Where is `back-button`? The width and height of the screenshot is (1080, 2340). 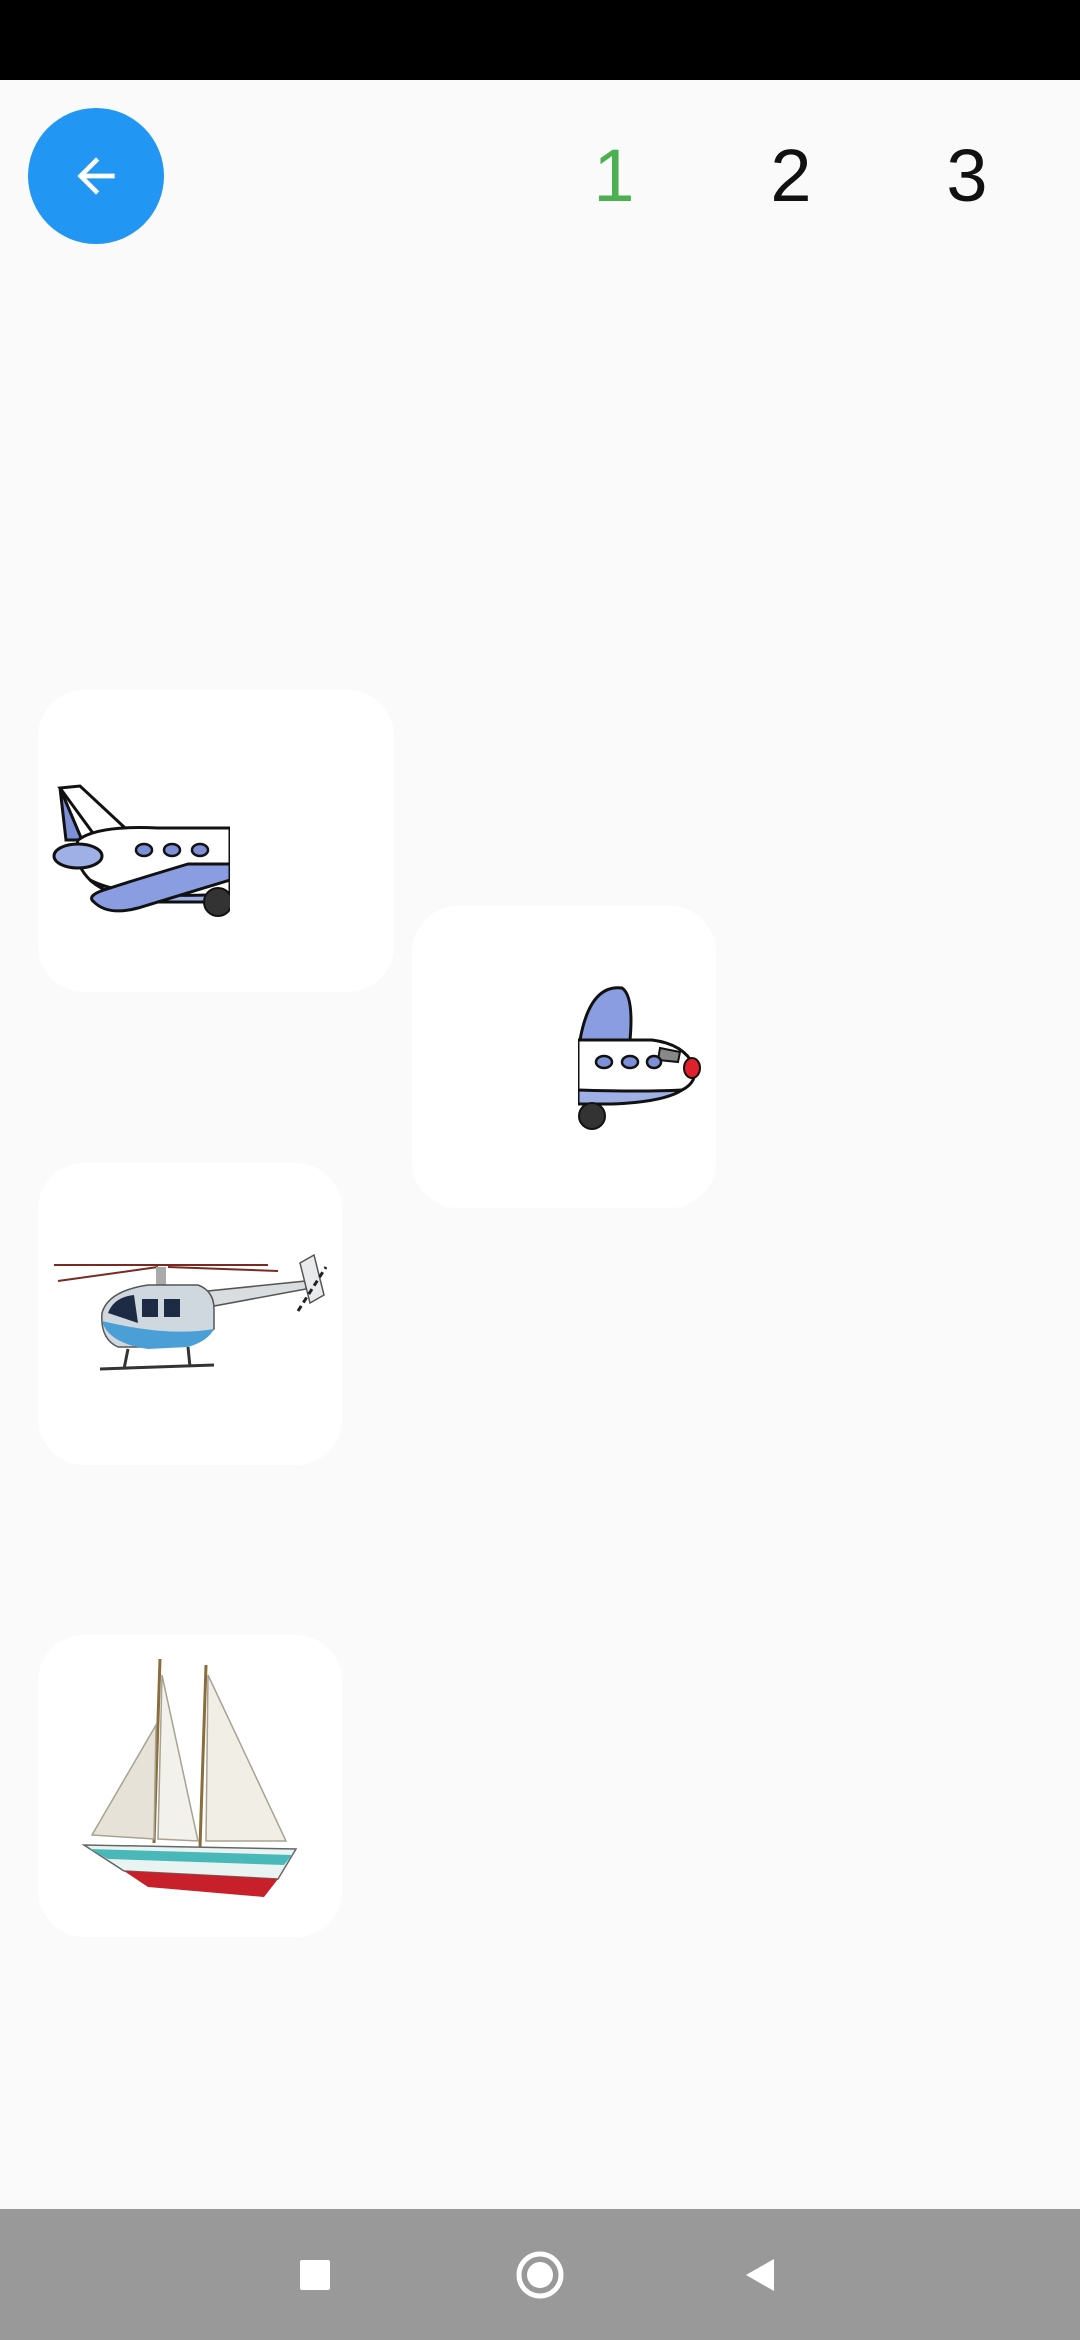 back-button is located at coordinates (96, 176).